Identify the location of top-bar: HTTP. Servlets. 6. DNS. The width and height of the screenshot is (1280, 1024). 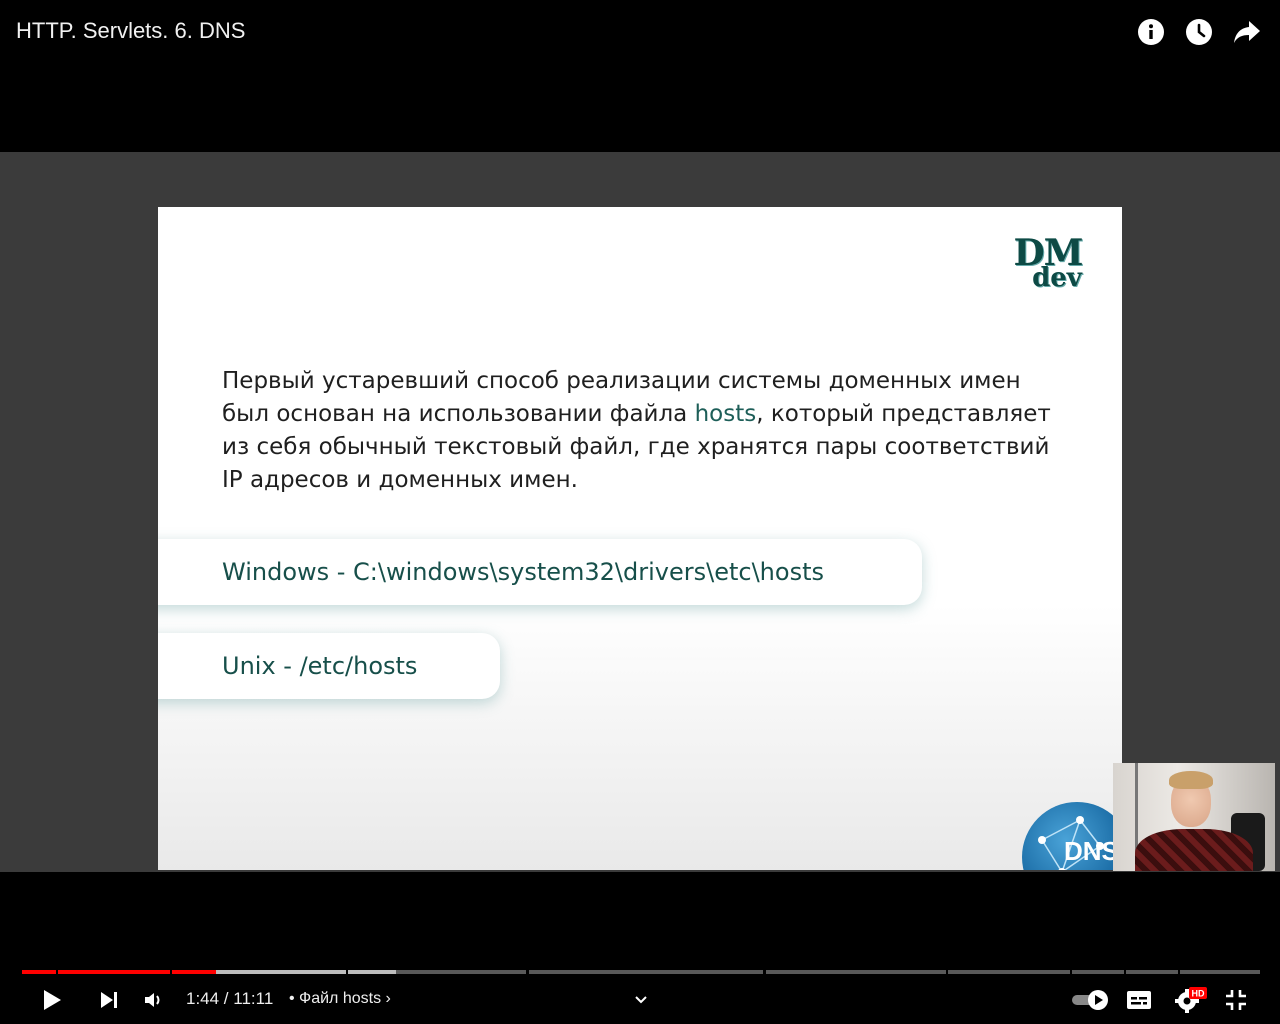
(640, 76).